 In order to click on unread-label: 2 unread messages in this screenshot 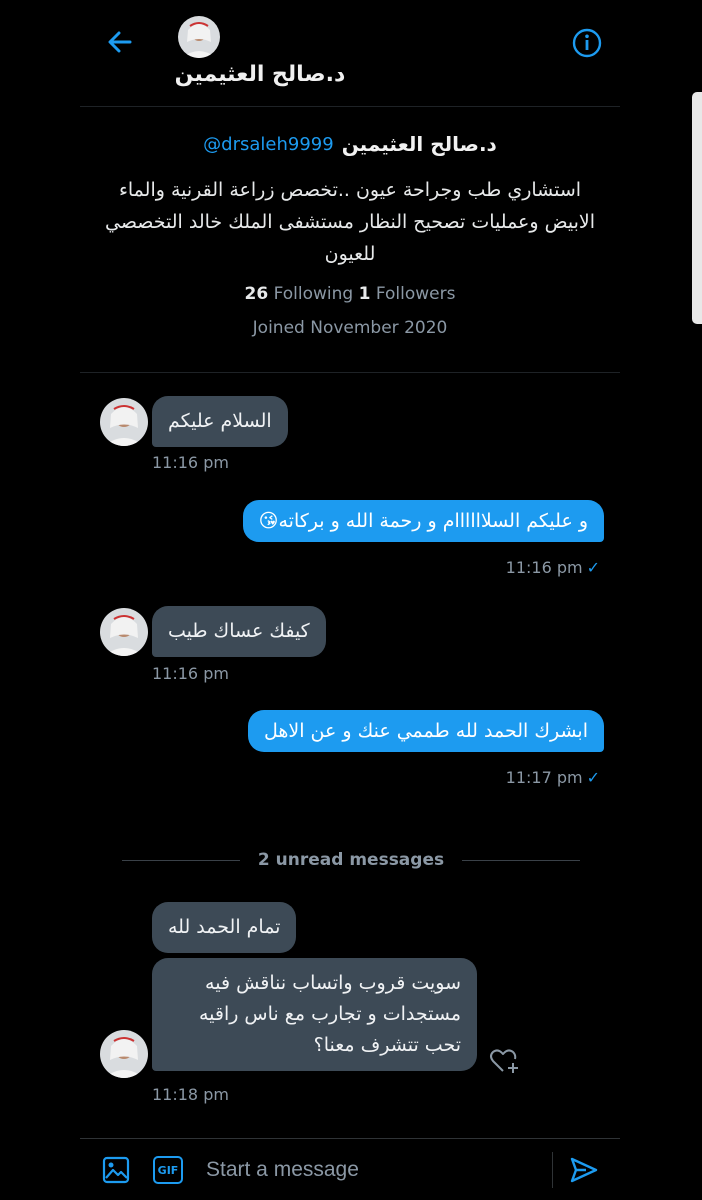, I will do `click(351, 860)`.